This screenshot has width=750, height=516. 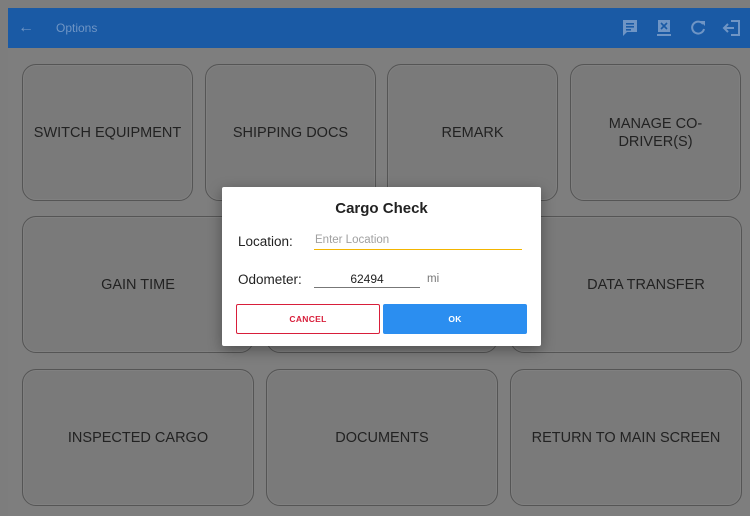 What do you see at coordinates (655, 132) in the screenshot?
I see `manage-codriver-button: MANAGE CO-DRIVER(S)` at bounding box center [655, 132].